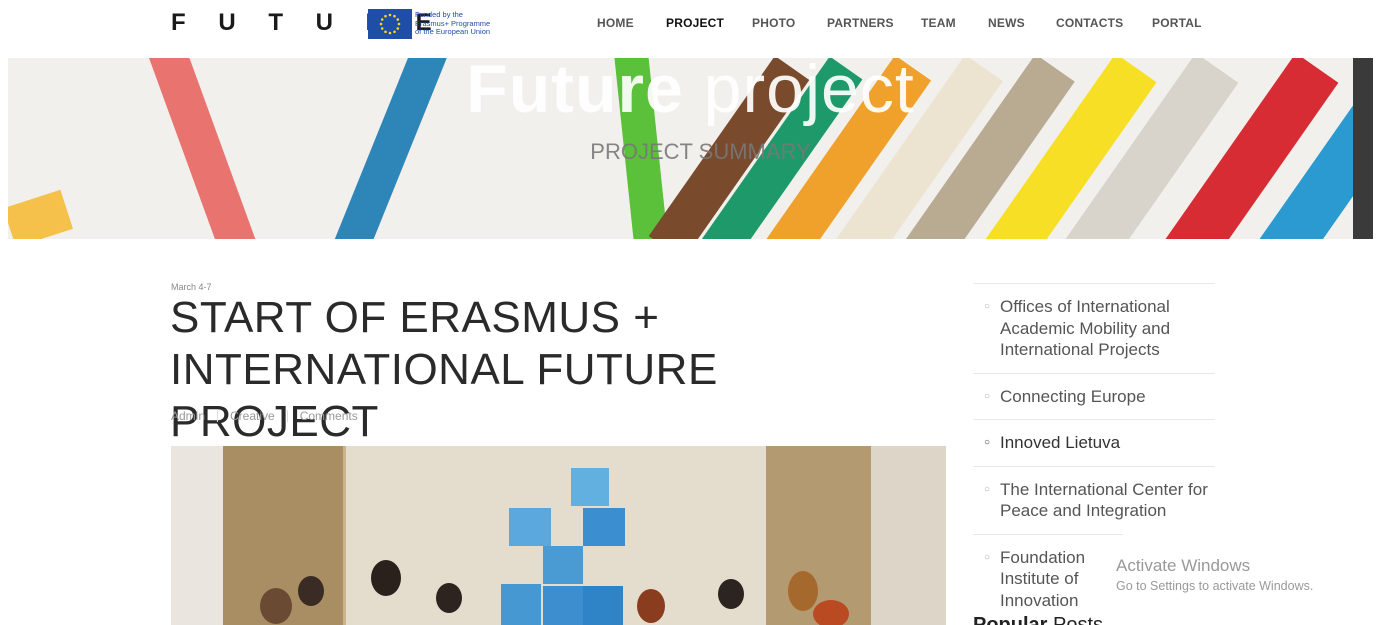  I want to click on banner-title: Future project, so click(690, 93).